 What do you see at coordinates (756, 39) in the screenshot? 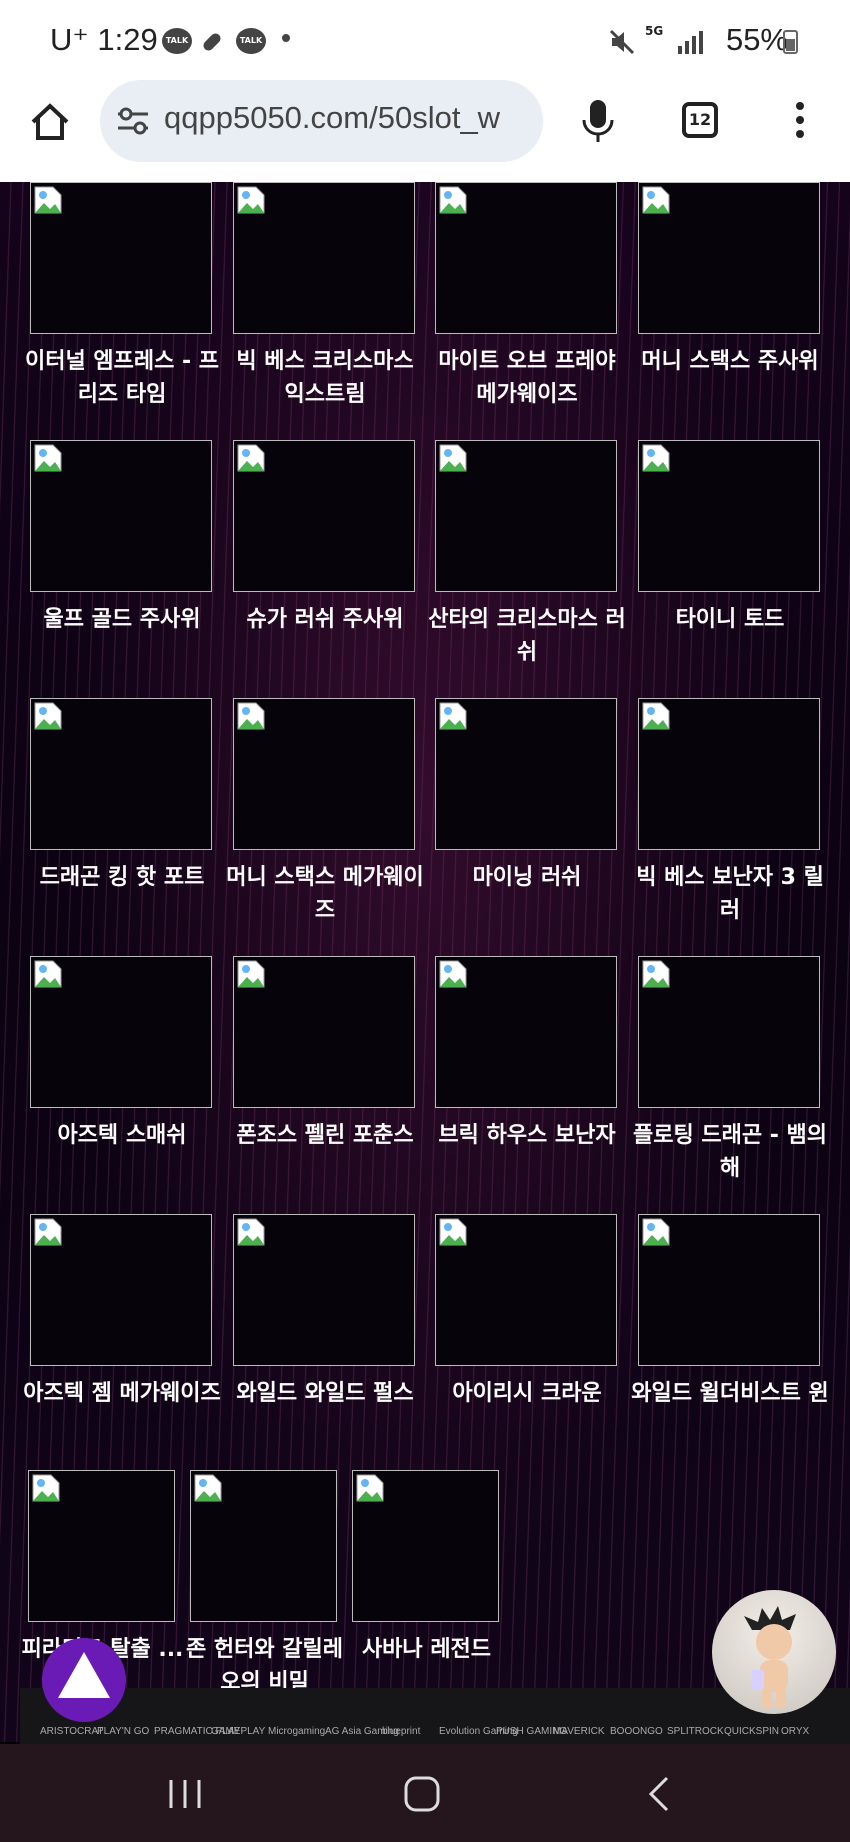
I see `battery-percent: 55%` at bounding box center [756, 39].